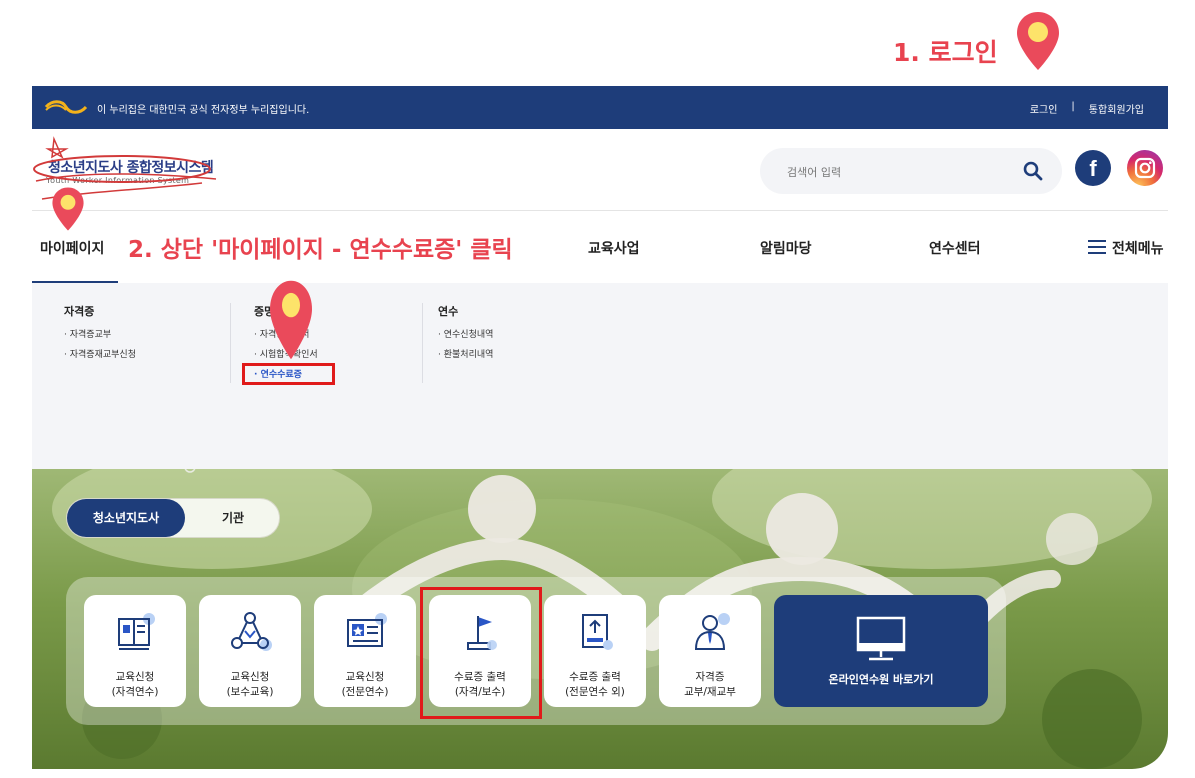 The height and width of the screenshot is (778, 1195). I want to click on nav-item-education: 교육사업, so click(614, 248).